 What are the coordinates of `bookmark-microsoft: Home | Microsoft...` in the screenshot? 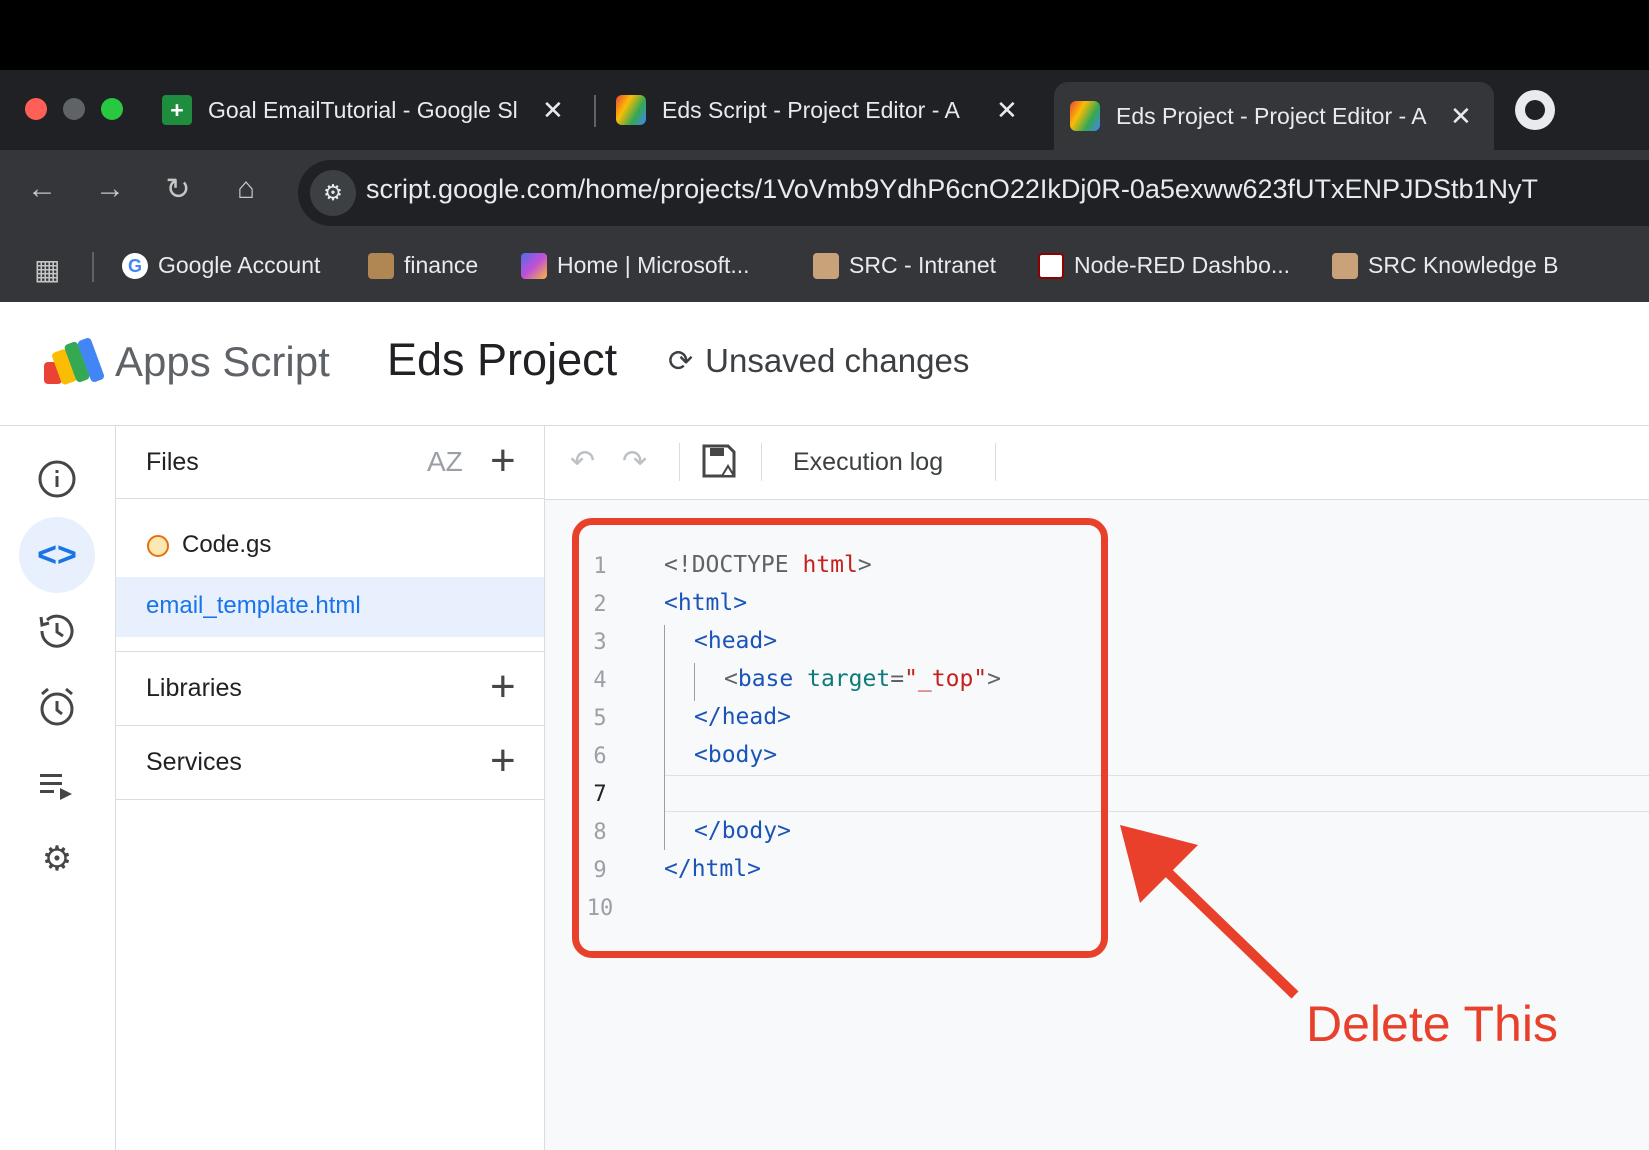 It's located at (635, 265).